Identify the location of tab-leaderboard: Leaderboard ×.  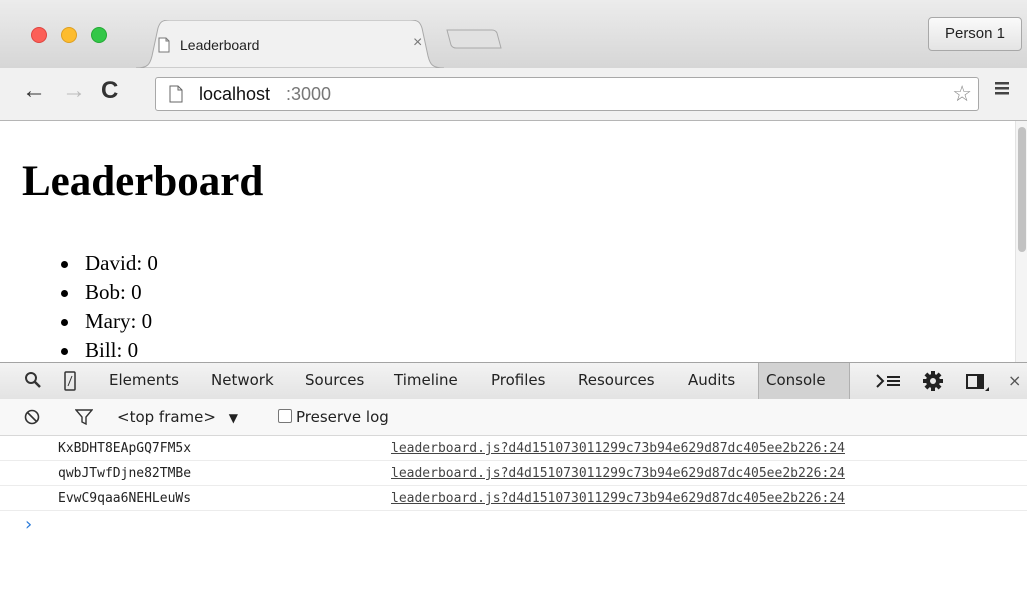
(290, 44).